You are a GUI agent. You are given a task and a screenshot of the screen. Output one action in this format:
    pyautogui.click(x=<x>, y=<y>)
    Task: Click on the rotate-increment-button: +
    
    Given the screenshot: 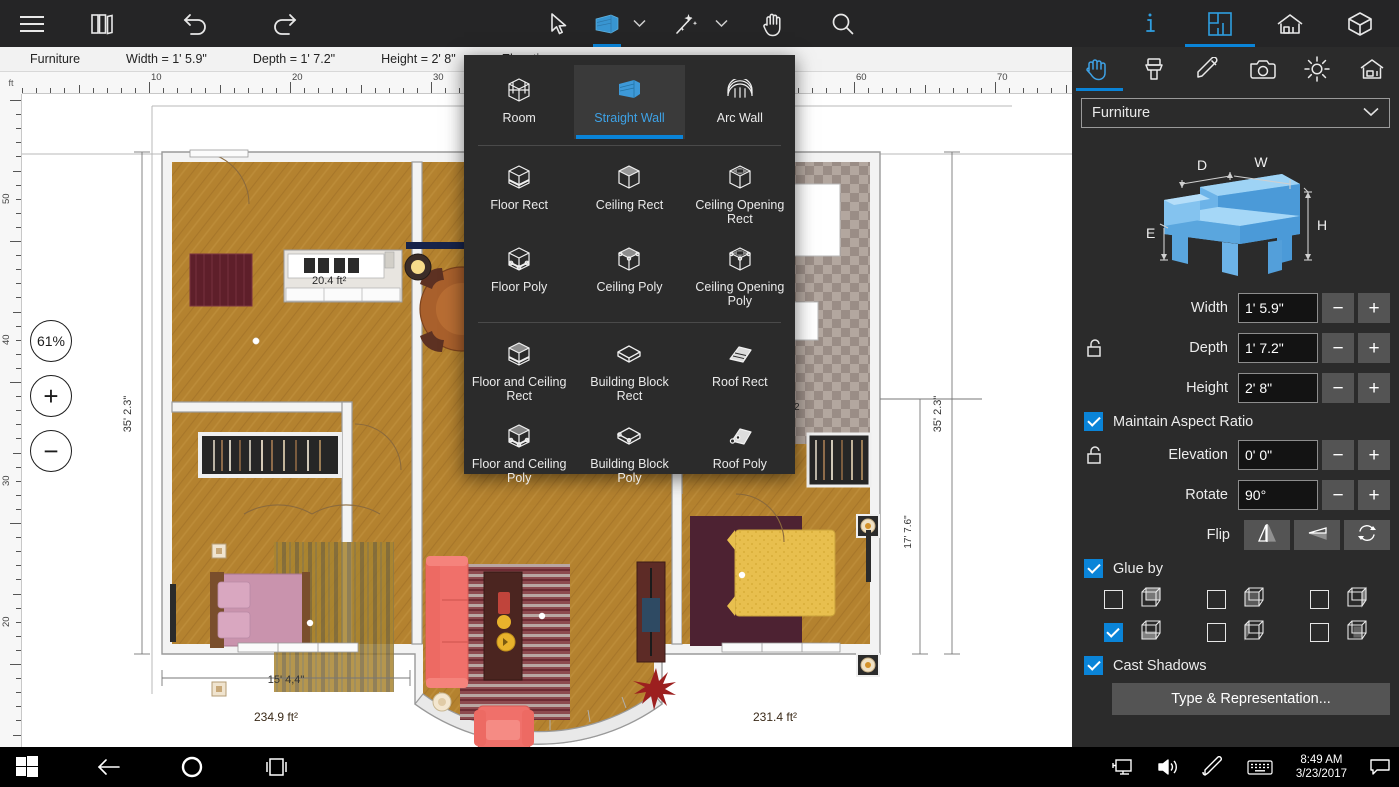 What is the action you would take?
    pyautogui.click(x=1374, y=495)
    